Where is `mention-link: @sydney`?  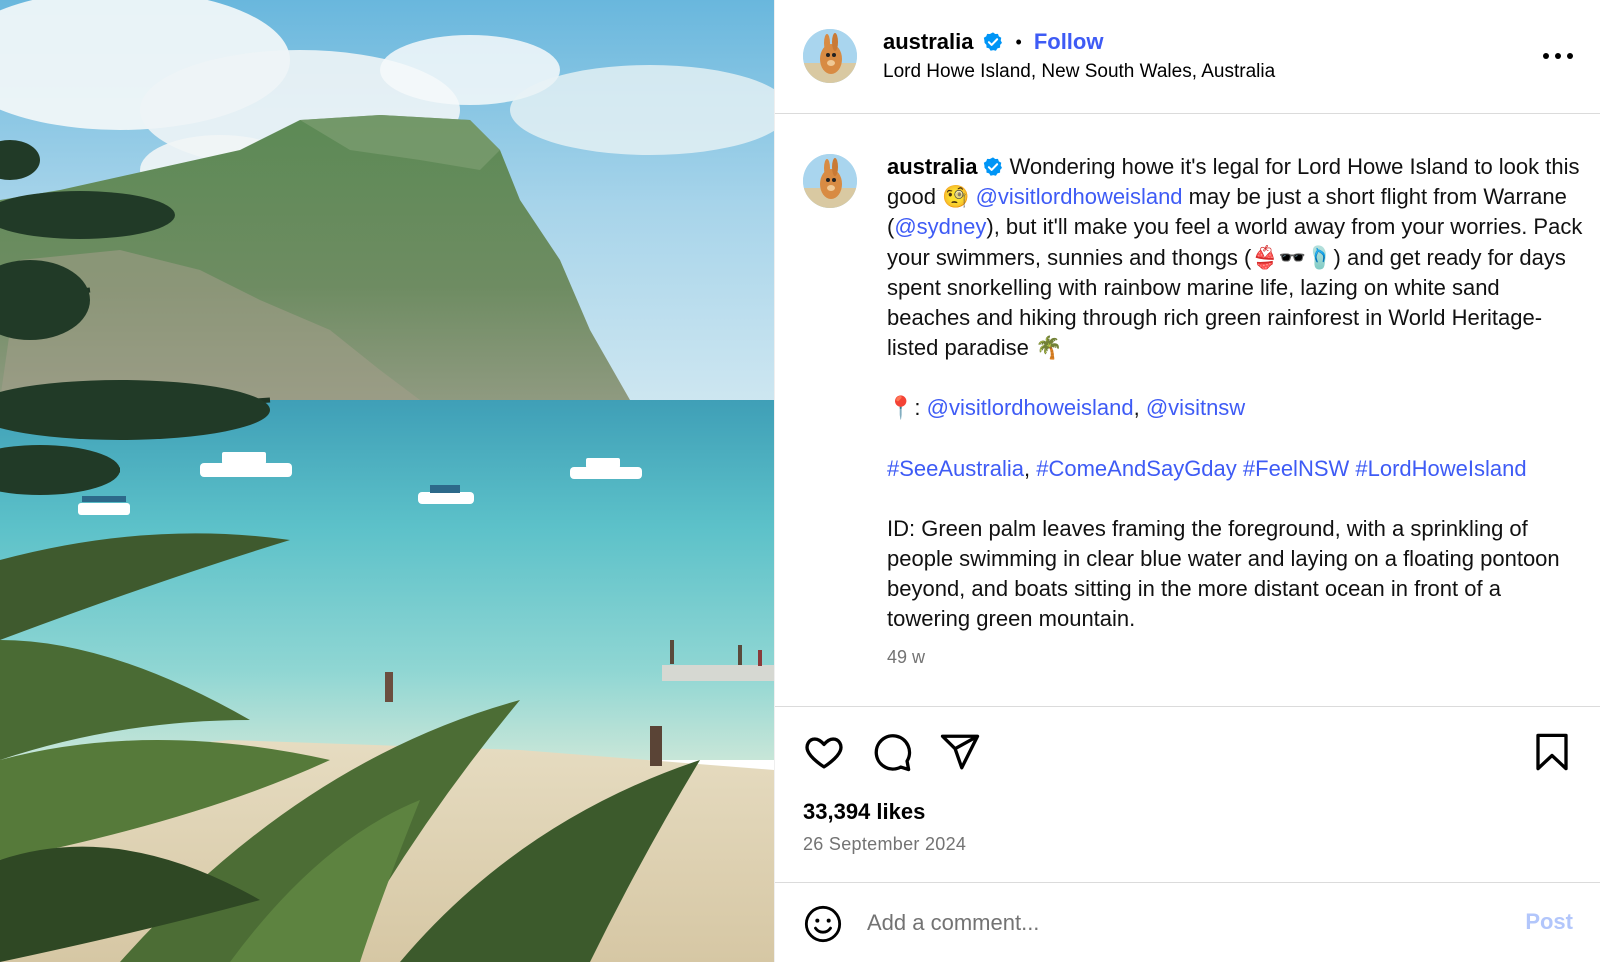 mention-link: @sydney is located at coordinates (940, 226).